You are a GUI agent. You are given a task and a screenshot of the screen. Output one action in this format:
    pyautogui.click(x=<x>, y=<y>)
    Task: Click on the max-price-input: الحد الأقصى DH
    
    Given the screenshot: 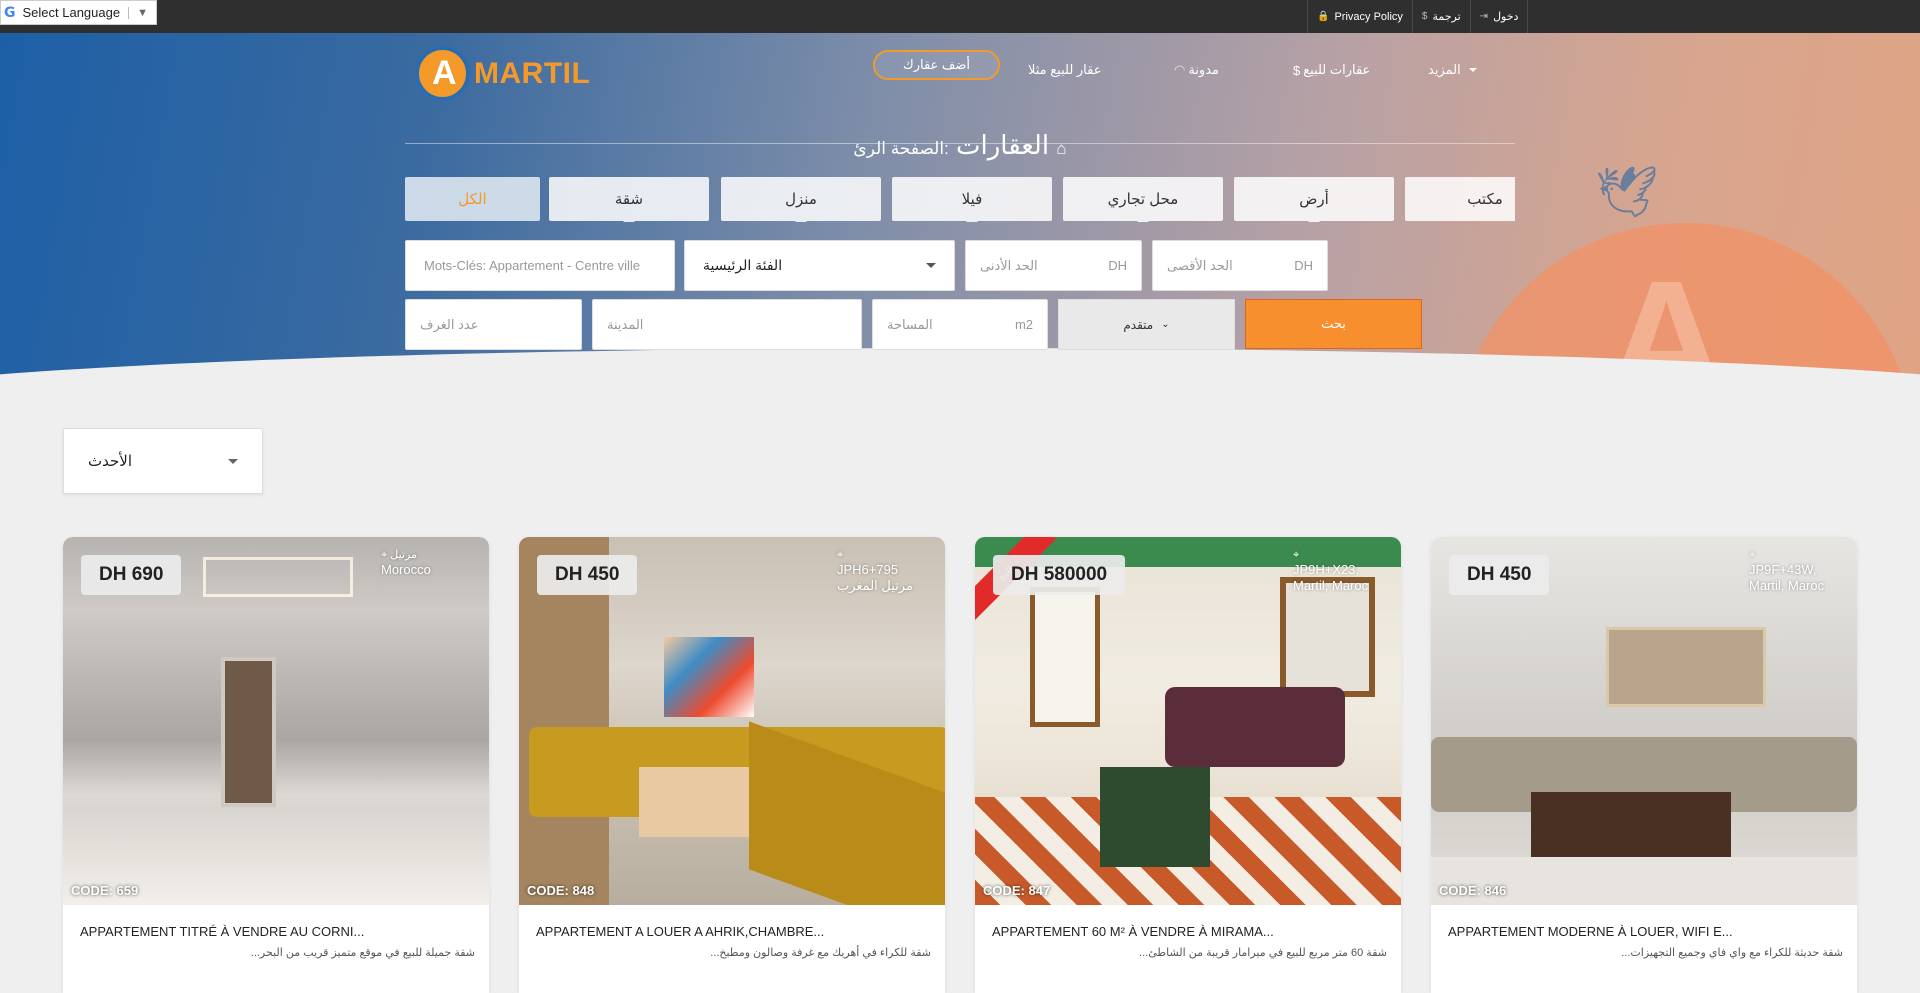 What is the action you would take?
    pyautogui.click(x=1240, y=265)
    